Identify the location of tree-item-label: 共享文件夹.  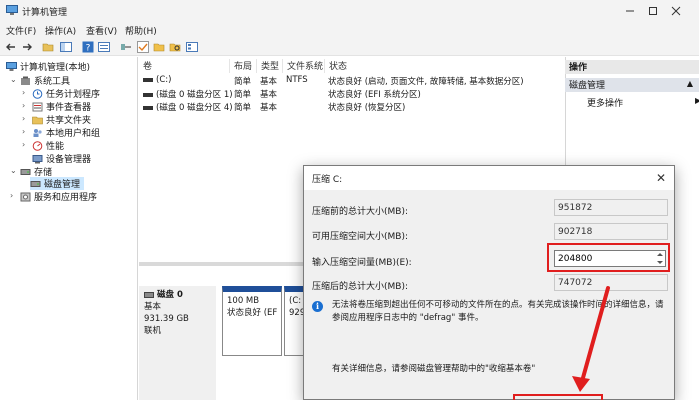
(69, 121).